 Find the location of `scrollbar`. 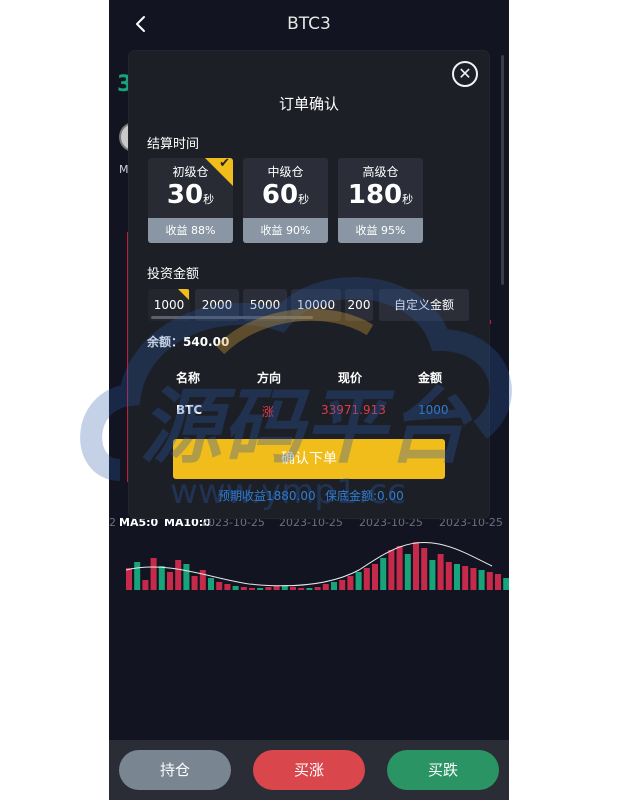

scrollbar is located at coordinates (502, 170).